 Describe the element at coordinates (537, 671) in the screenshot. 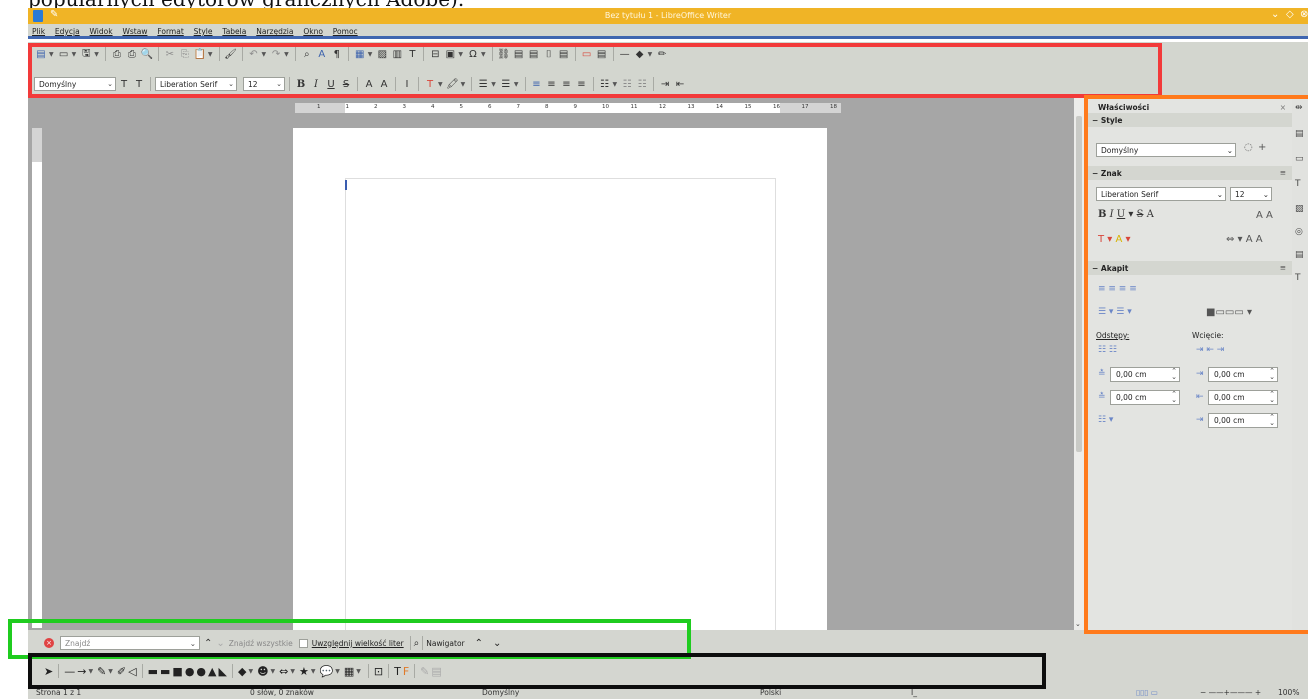

I see `highlight-drawbar` at that location.